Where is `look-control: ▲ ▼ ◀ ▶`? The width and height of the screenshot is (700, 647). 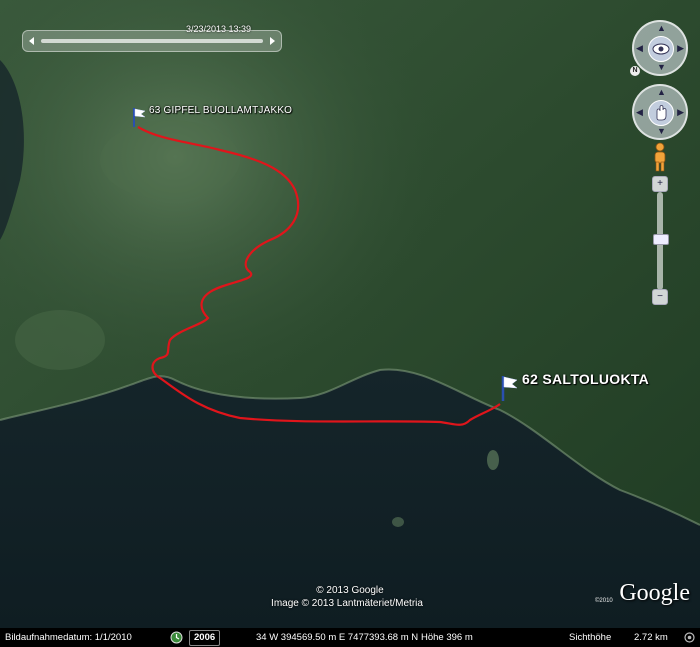
look-control: ▲ ▼ ◀ ▶ is located at coordinates (660, 48).